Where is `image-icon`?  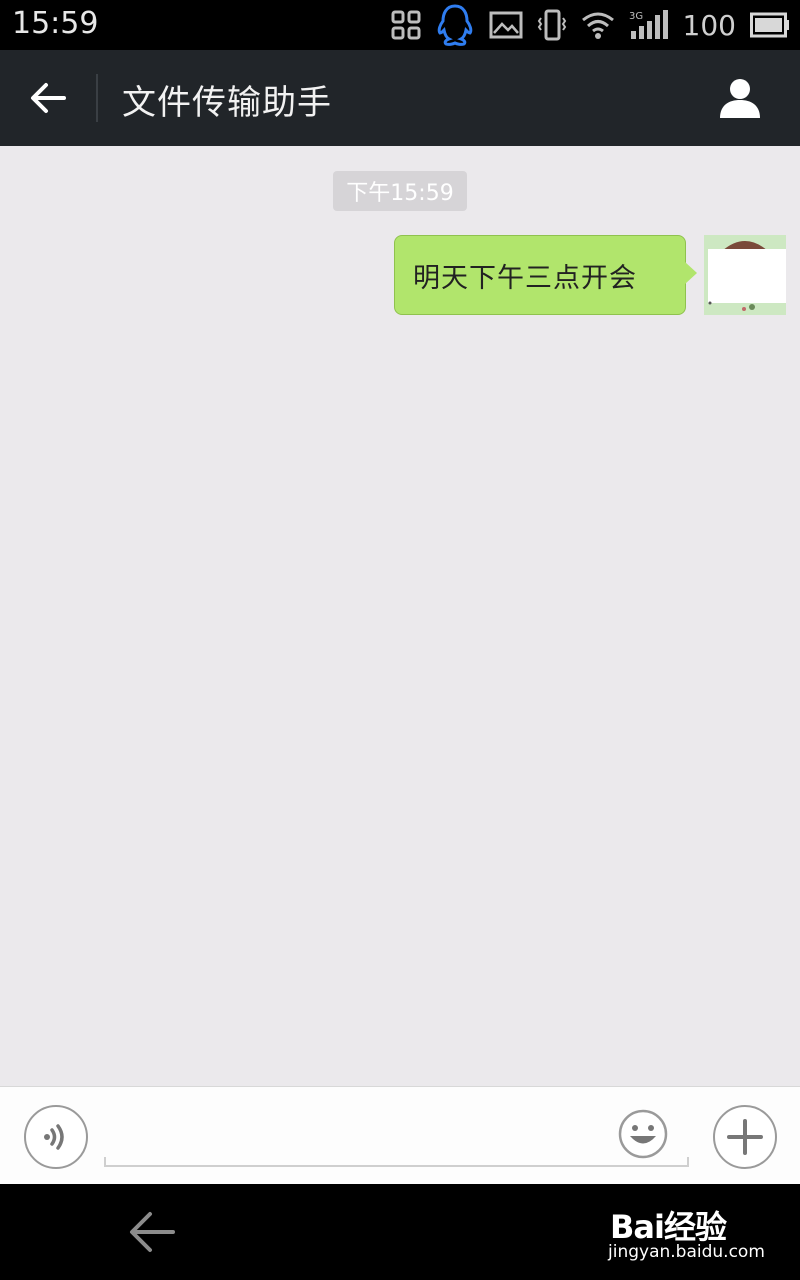 image-icon is located at coordinates (506, 25).